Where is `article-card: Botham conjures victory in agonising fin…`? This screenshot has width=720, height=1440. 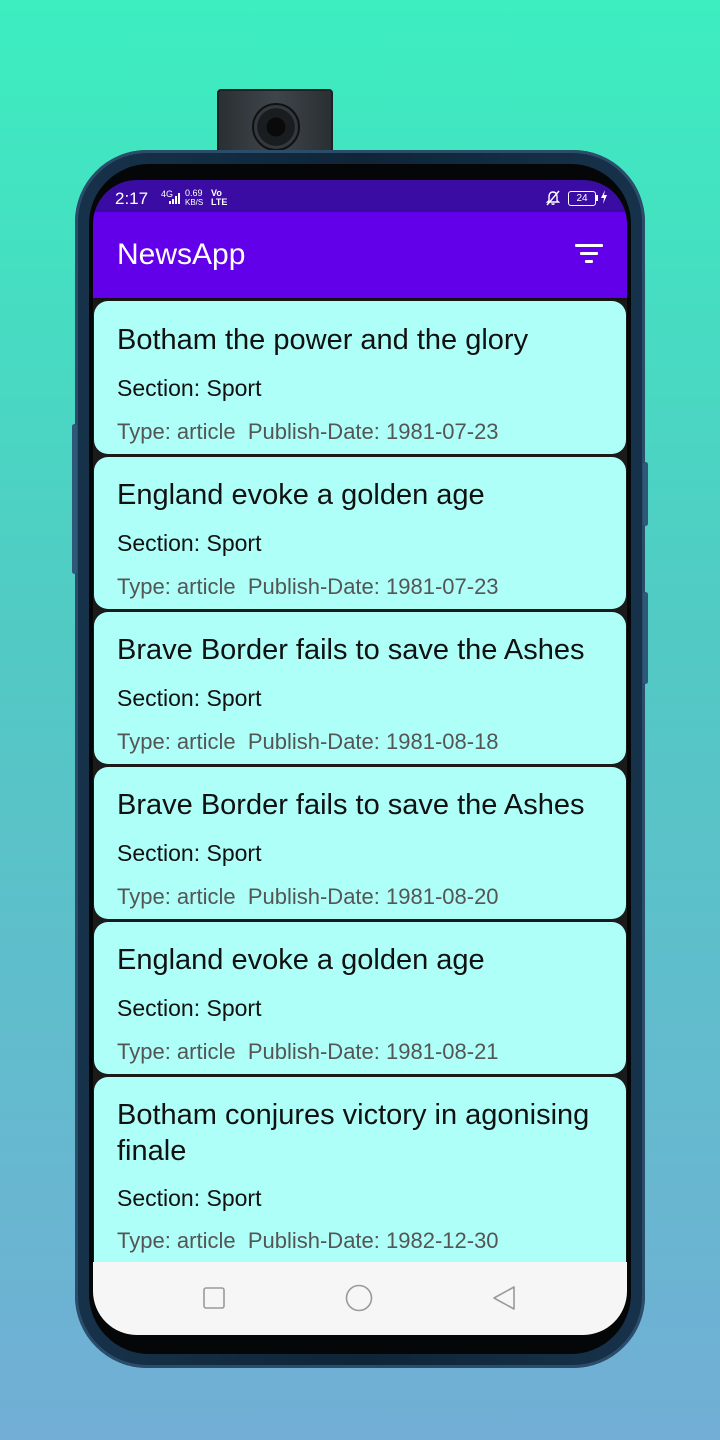
article-card: Botham conjures victory in agonising fin… is located at coordinates (360, 1169).